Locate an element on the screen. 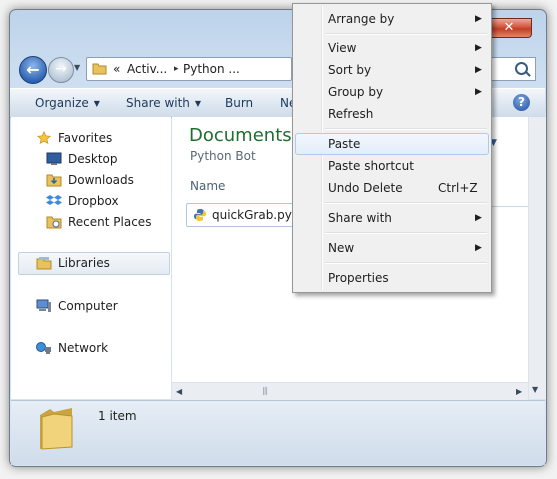  menu-item-arrange-by: Arrange by ▶ is located at coordinates (392, 19).